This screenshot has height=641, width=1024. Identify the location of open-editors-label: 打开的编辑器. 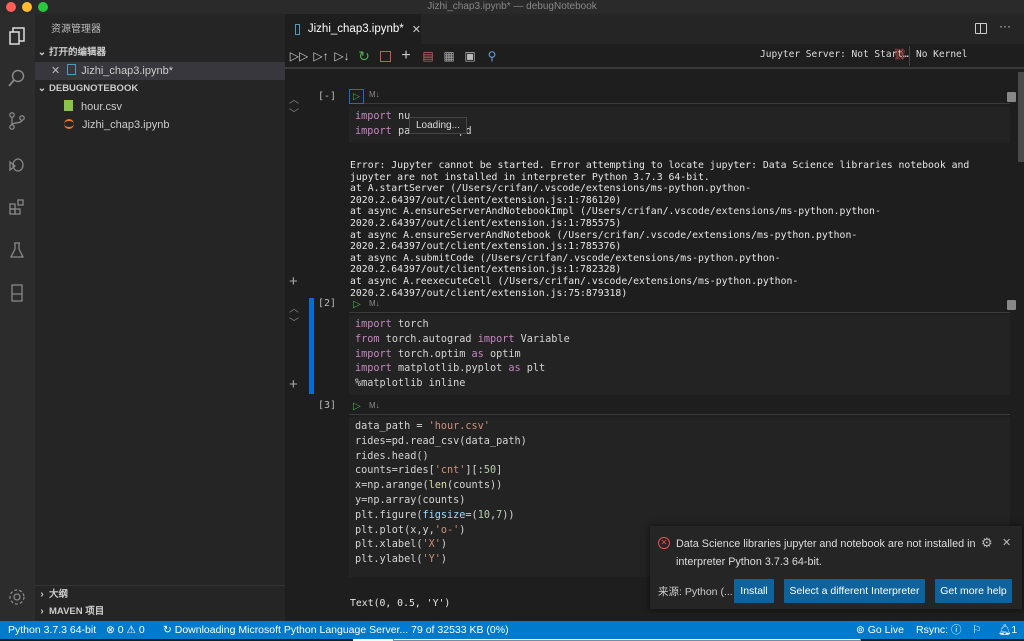
(78, 52).